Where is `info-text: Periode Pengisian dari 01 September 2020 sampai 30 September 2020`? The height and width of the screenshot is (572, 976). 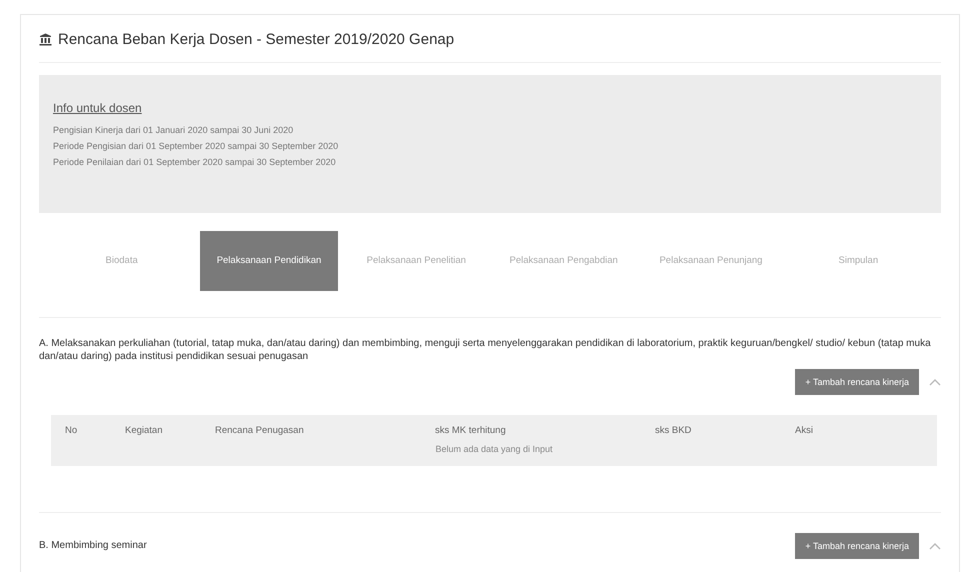
info-text: Periode Pengisian dari 01 September 2020 sampai 30 September 2020 is located at coordinates (196, 146).